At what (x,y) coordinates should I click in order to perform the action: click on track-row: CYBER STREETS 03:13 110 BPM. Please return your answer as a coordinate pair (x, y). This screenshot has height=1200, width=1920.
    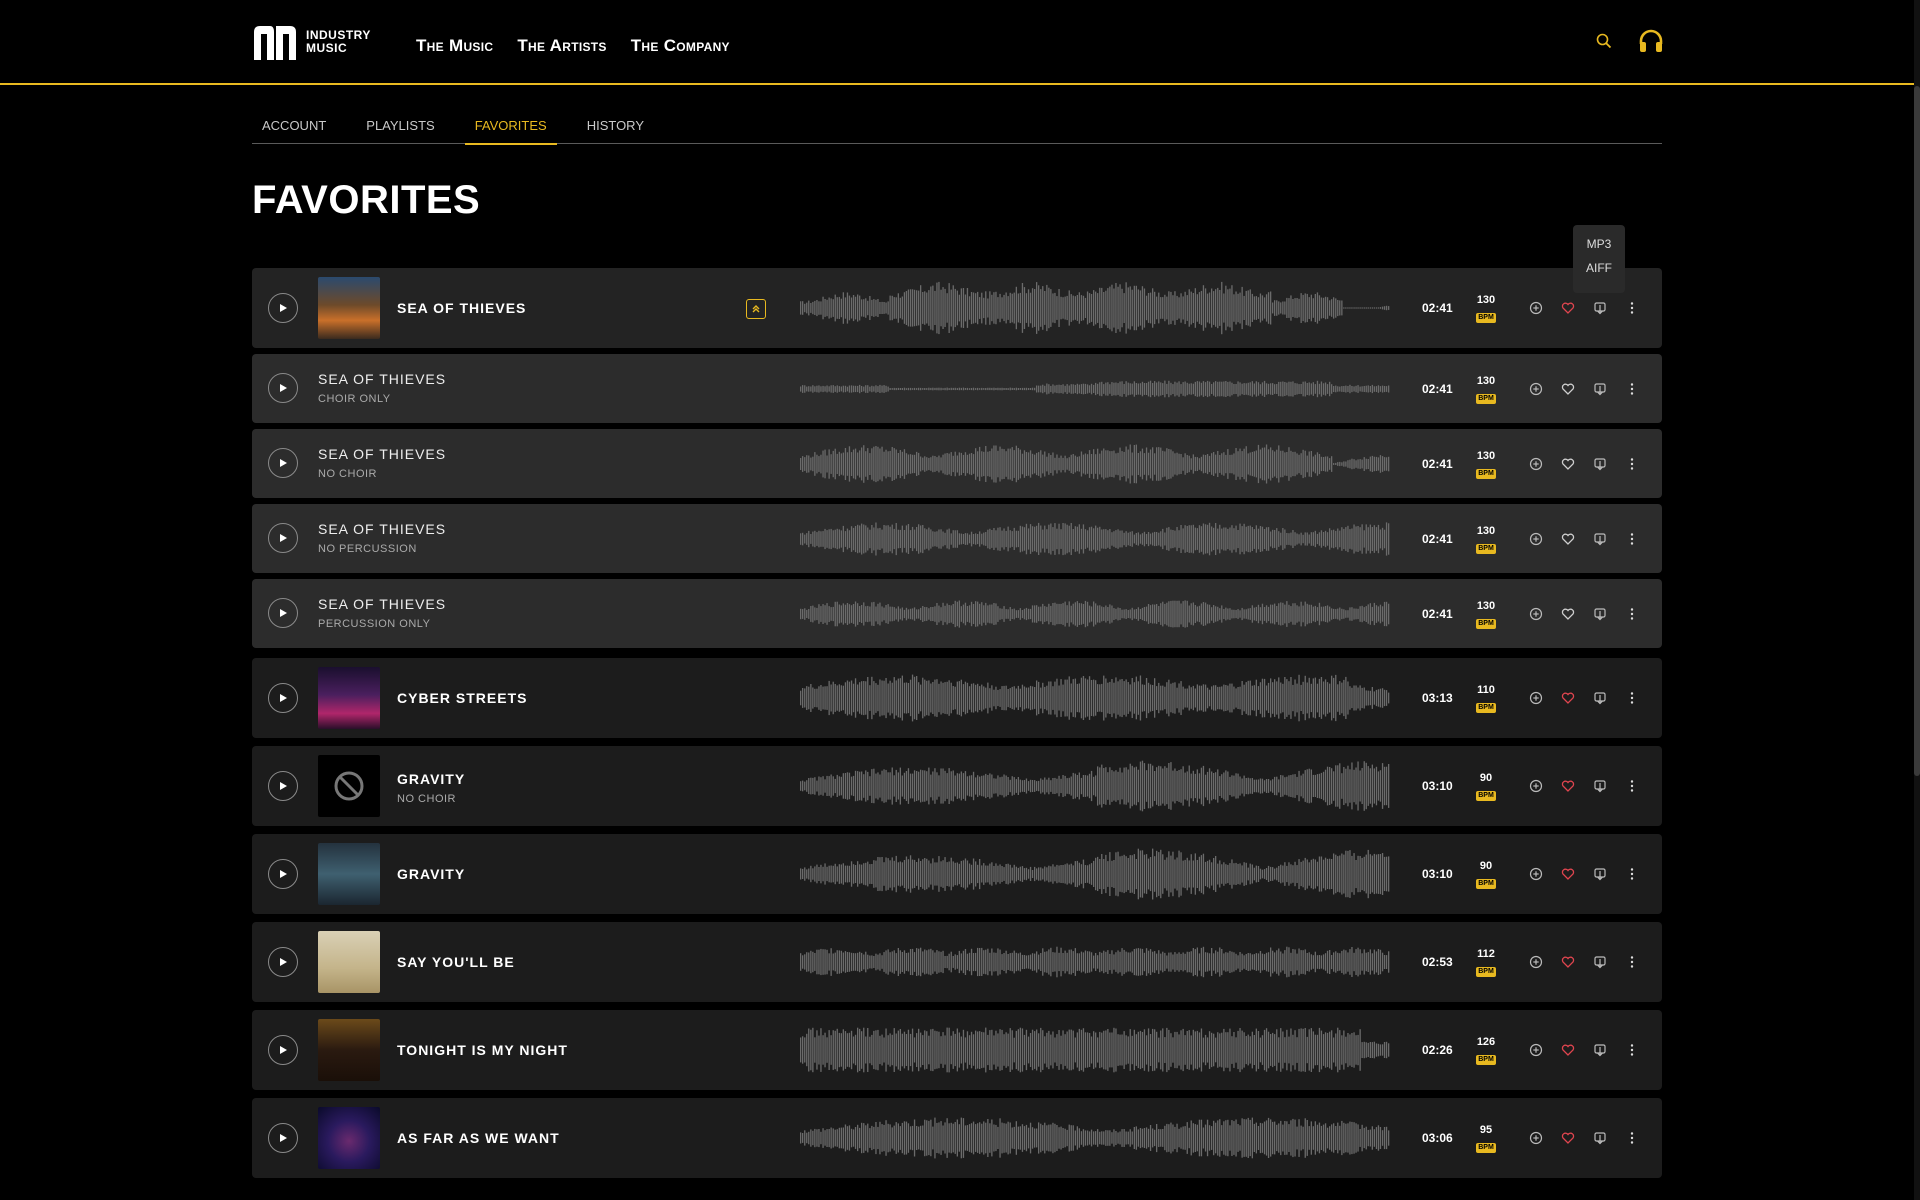
    Looking at the image, I should click on (957, 698).